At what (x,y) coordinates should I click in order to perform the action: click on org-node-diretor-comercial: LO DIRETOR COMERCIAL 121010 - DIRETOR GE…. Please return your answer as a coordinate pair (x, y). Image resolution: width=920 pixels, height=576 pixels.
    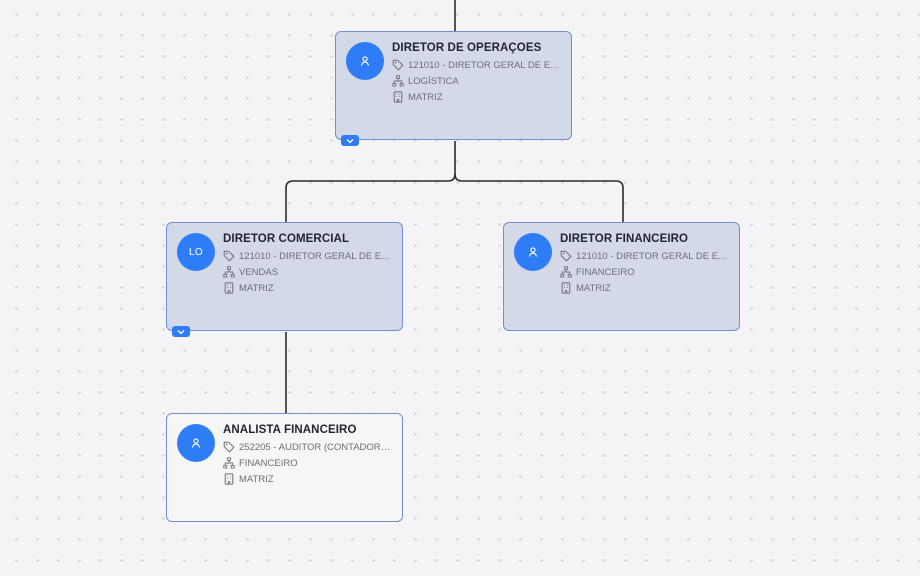
    Looking at the image, I should click on (284, 279).